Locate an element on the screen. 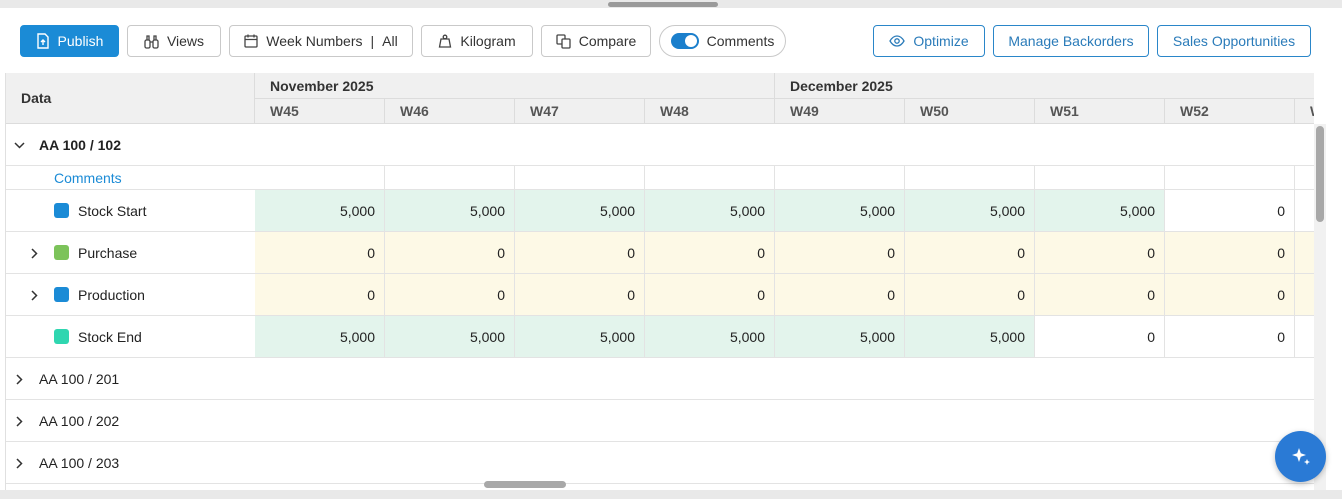  views-button: Views is located at coordinates (174, 41).